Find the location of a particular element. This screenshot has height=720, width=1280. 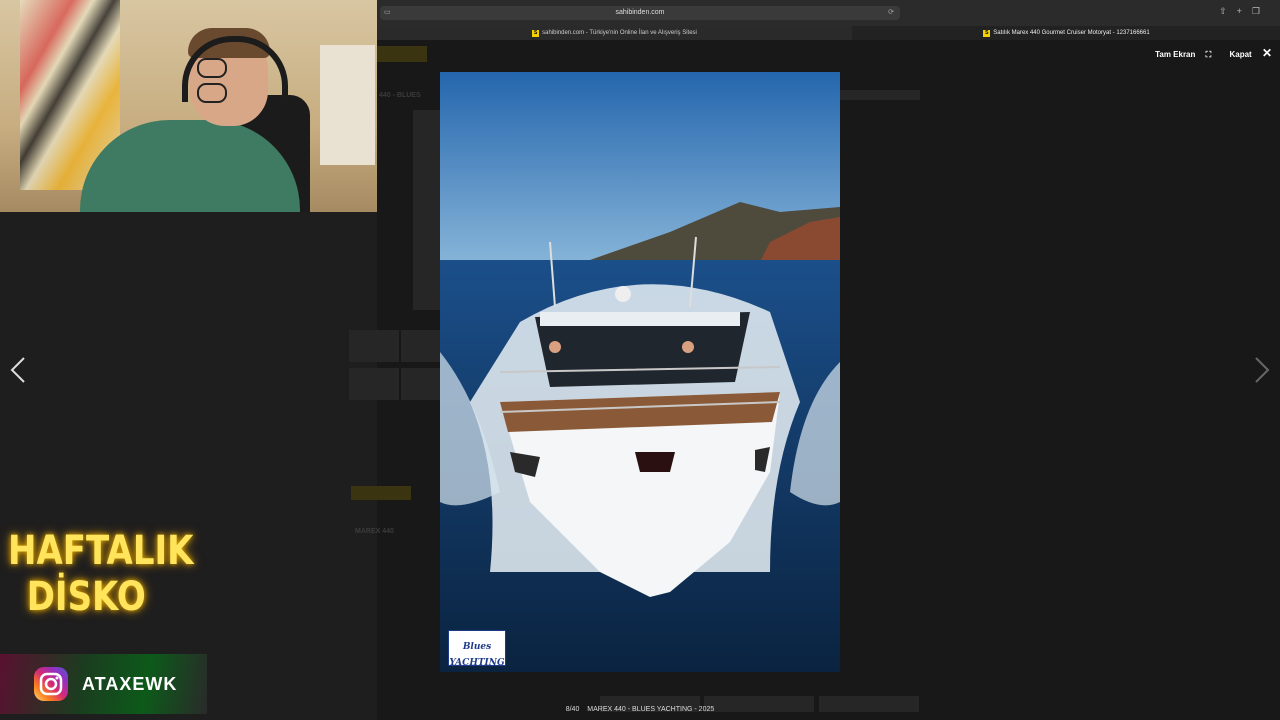

instagram-handle: ATAXEWK is located at coordinates (130, 684).